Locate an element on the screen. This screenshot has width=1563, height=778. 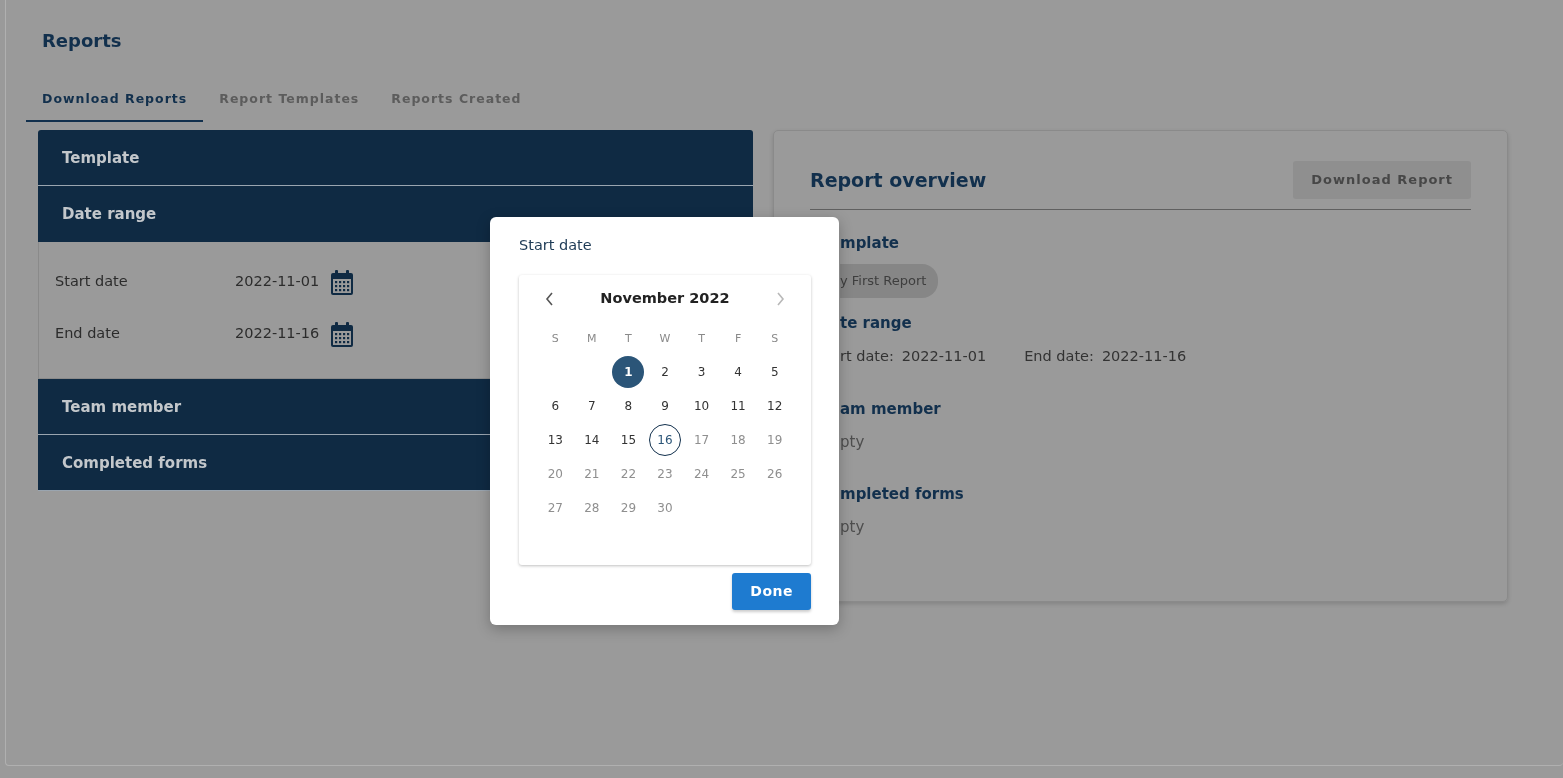
field-label: End date is located at coordinates (88, 334).